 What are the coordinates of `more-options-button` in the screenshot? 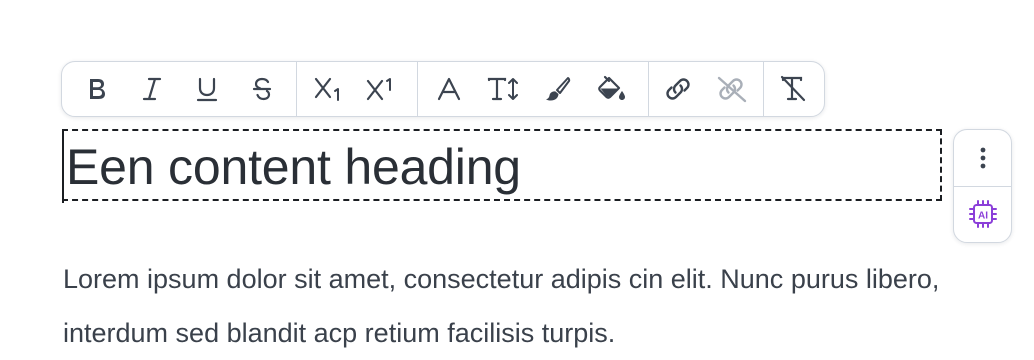 It's located at (982, 158).